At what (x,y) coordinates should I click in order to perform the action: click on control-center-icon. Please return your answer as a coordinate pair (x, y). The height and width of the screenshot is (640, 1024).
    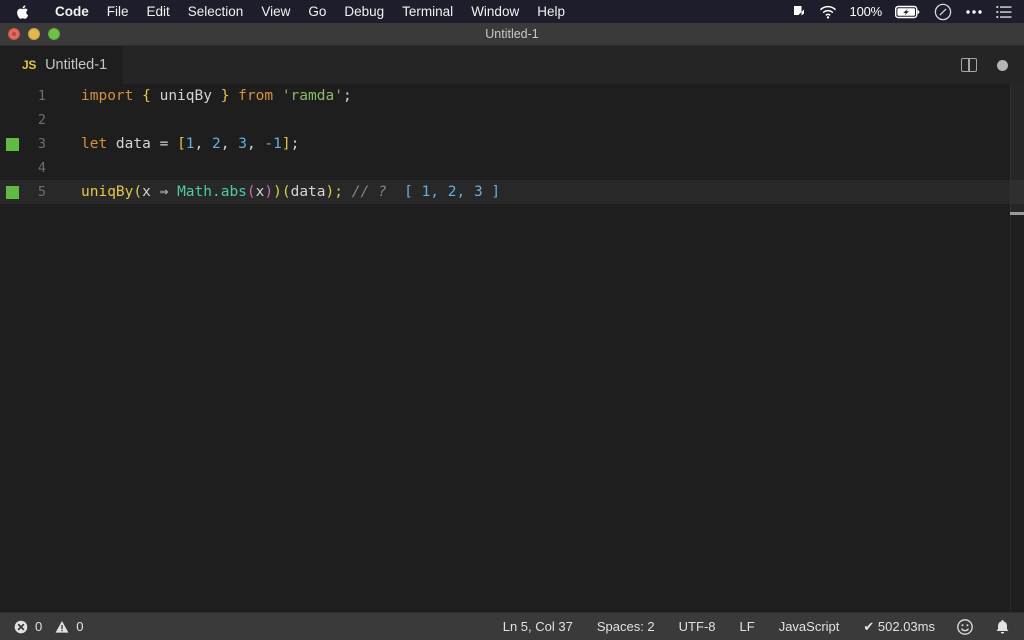
    Looking at the image, I should click on (974, 12).